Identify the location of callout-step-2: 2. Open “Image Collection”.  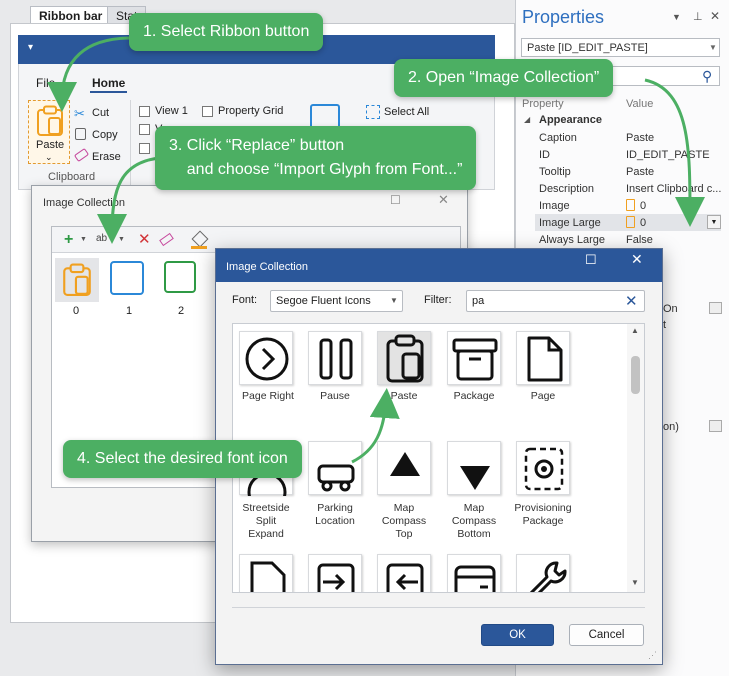
(504, 78).